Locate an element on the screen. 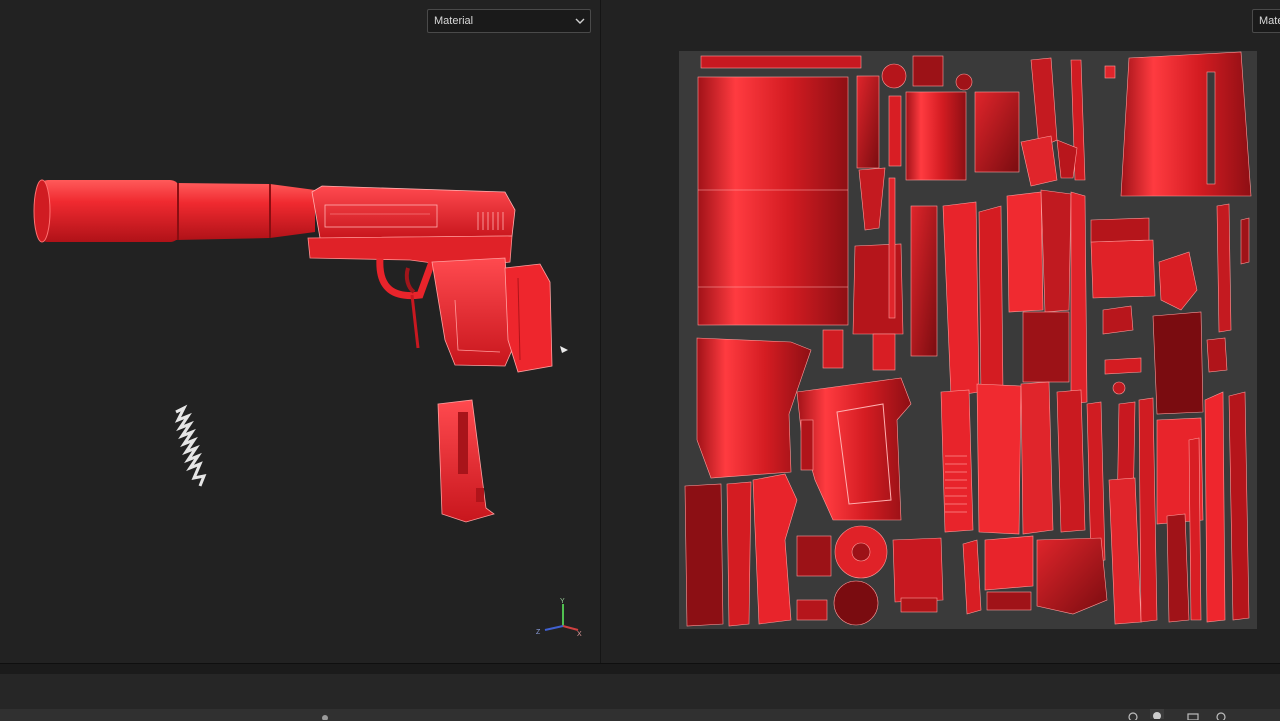  material-dropdown-uv-label: Mate is located at coordinates (1269, 21).